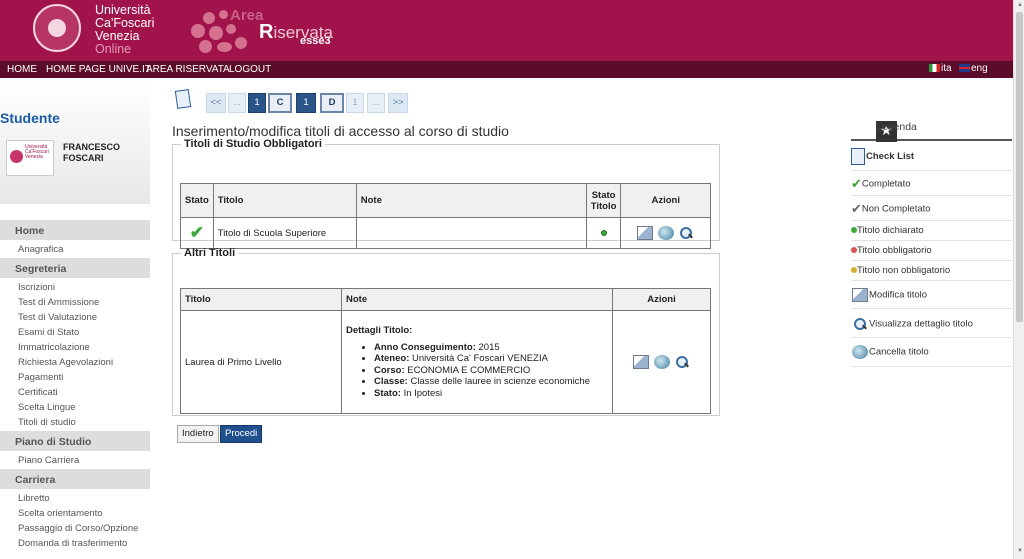 This screenshot has height=559, width=1024. I want to click on nav-logout-link: LOGOUT, so click(250, 69).